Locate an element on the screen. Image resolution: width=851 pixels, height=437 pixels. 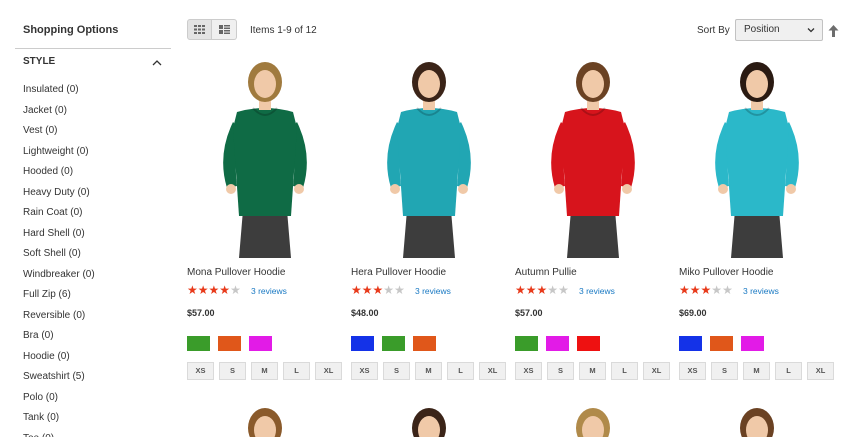
style-filter-item: Polo (0) is located at coordinates (59, 402).